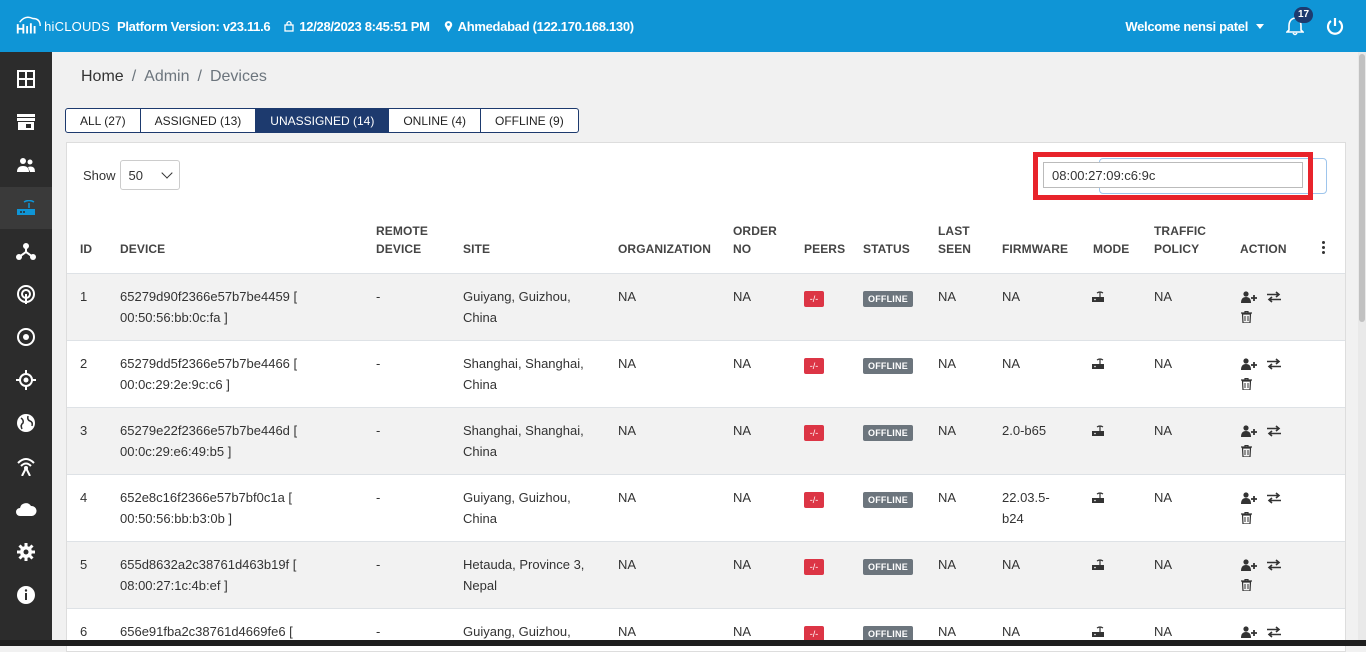  Describe the element at coordinates (539, 26) in the screenshot. I see `location-display: Ahmedabad (122.170.168.130)` at that location.